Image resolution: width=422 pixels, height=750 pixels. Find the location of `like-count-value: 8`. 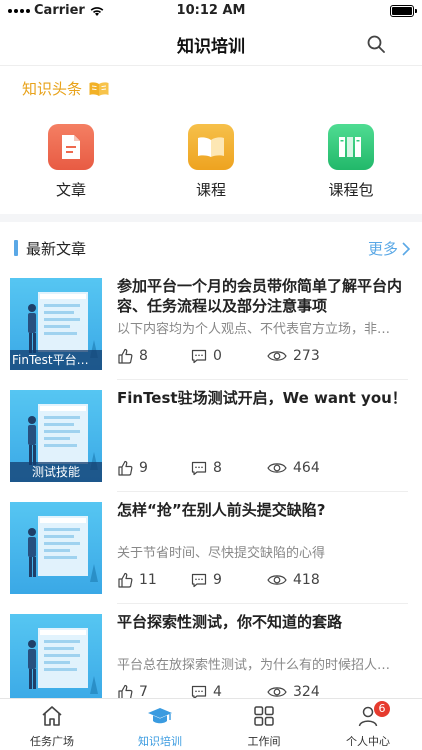

like-count-value: 8 is located at coordinates (143, 356).